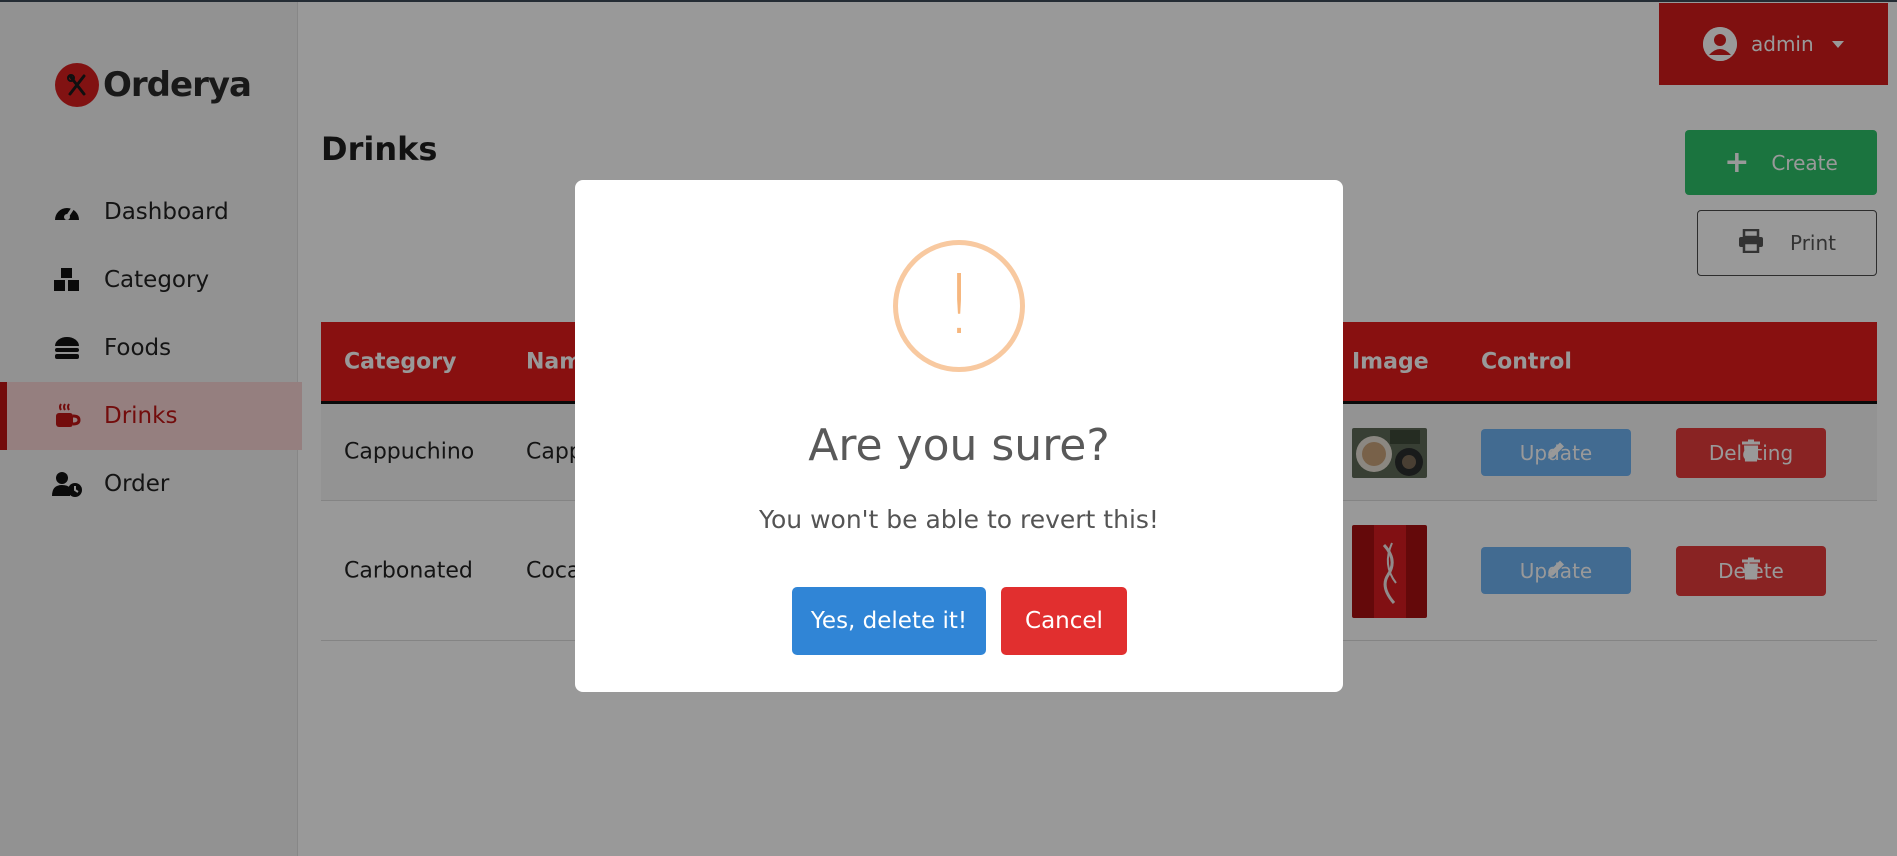 The height and width of the screenshot is (856, 1897). What do you see at coordinates (959, 519) in the screenshot?
I see `dialog-message: You won't be able to revert this!` at bounding box center [959, 519].